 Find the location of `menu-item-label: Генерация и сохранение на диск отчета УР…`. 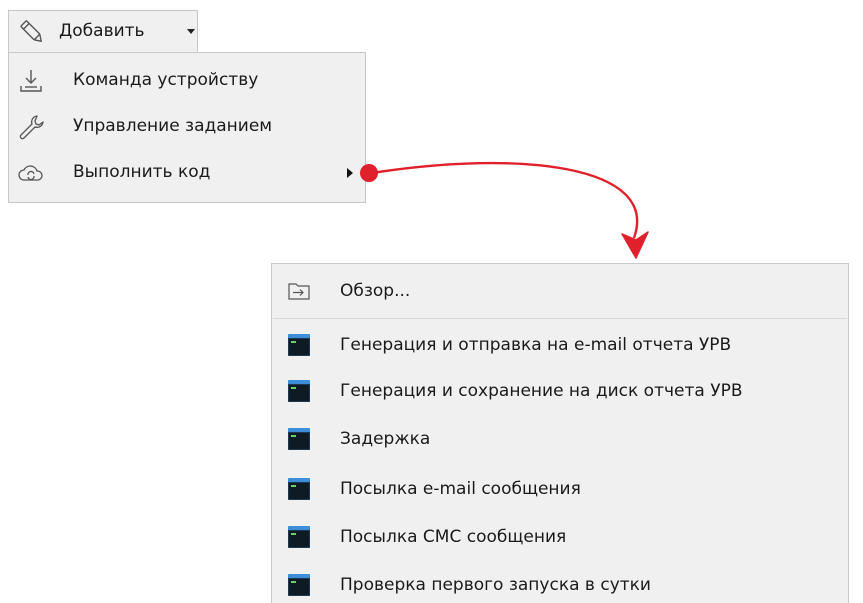

menu-item-label: Генерация и сохранение на диск отчета УР… is located at coordinates (541, 391).